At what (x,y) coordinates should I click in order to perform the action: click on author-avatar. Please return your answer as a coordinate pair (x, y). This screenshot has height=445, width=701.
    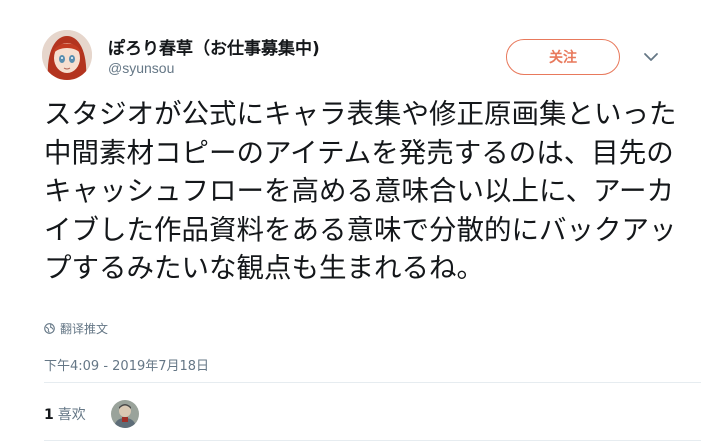
    Looking at the image, I should click on (67, 55).